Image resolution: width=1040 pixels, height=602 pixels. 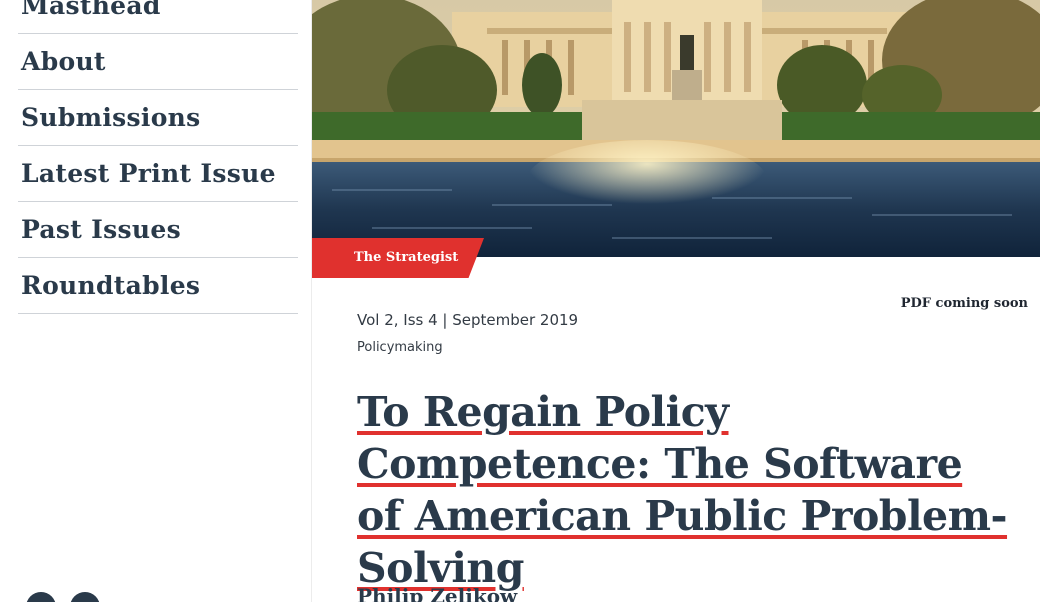 I want to click on sidebar-item-masthead: Masthead, so click(x=158, y=17).